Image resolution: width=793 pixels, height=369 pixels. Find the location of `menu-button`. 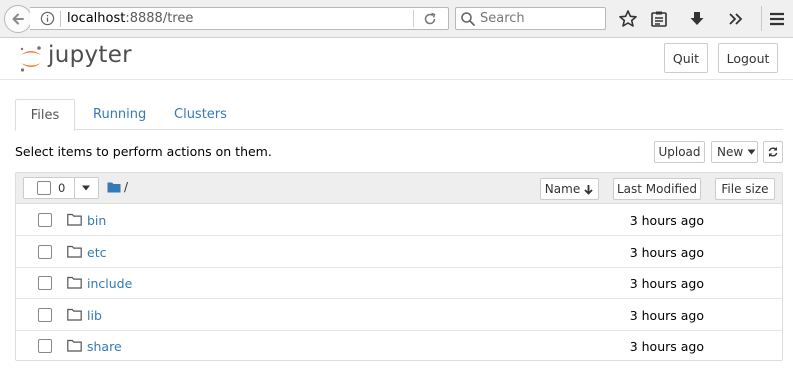

menu-button is located at coordinates (777, 19).